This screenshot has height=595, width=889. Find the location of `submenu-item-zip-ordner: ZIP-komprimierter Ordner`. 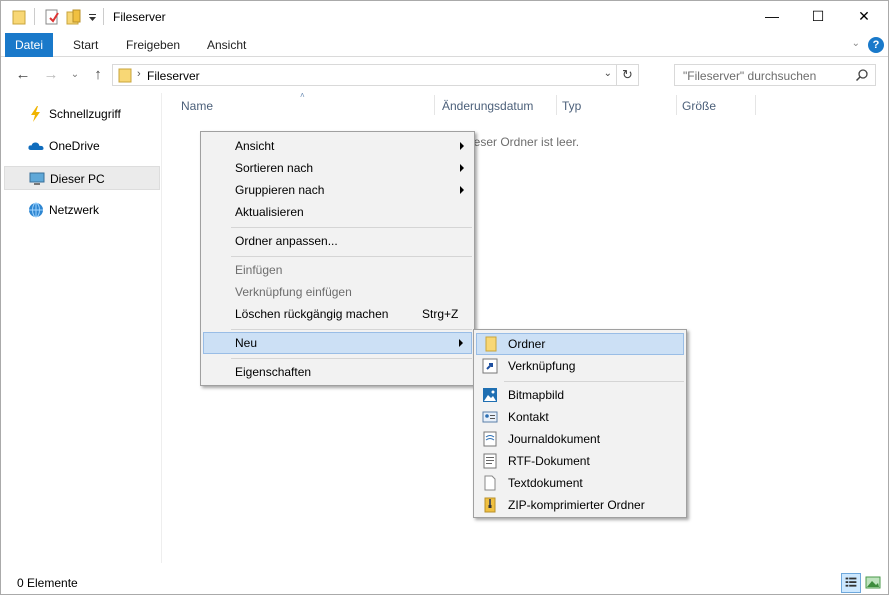

submenu-item-zip-ordner: ZIP-komprimierter Ordner is located at coordinates (580, 505).